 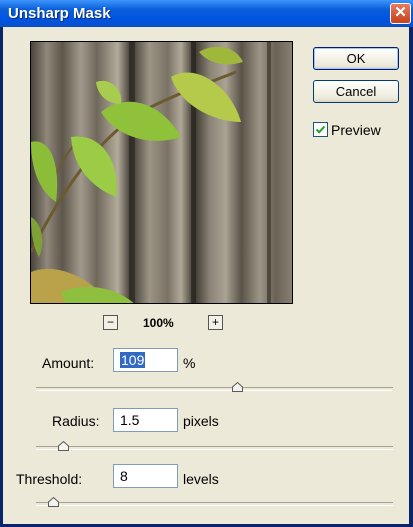 I want to click on zoom-level: 100%, so click(x=158, y=323).